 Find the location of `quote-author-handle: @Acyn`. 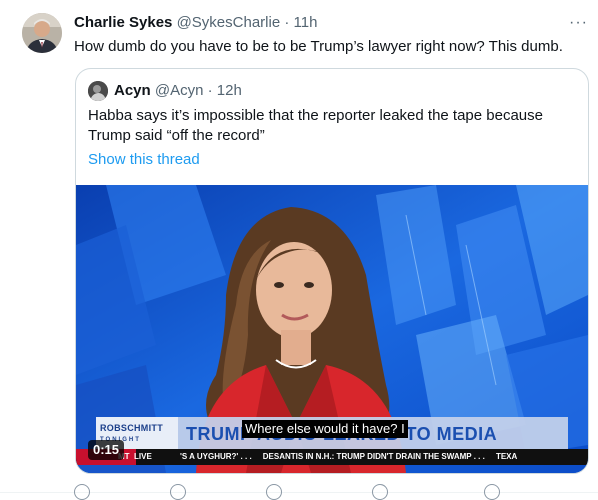

quote-author-handle: @Acyn is located at coordinates (179, 90).